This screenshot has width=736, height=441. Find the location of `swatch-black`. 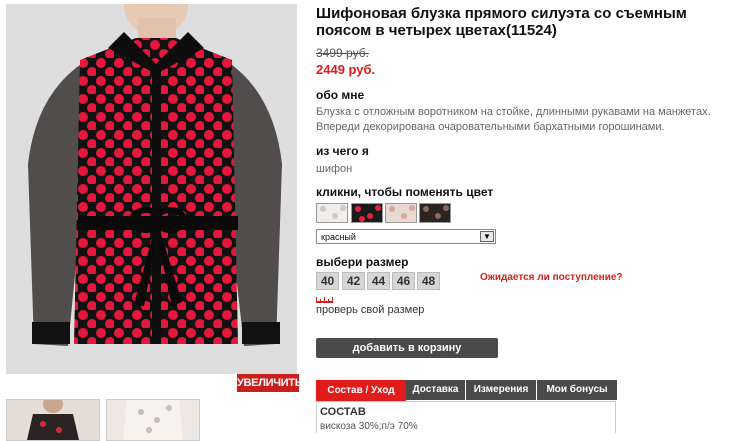

swatch-black is located at coordinates (435, 213).